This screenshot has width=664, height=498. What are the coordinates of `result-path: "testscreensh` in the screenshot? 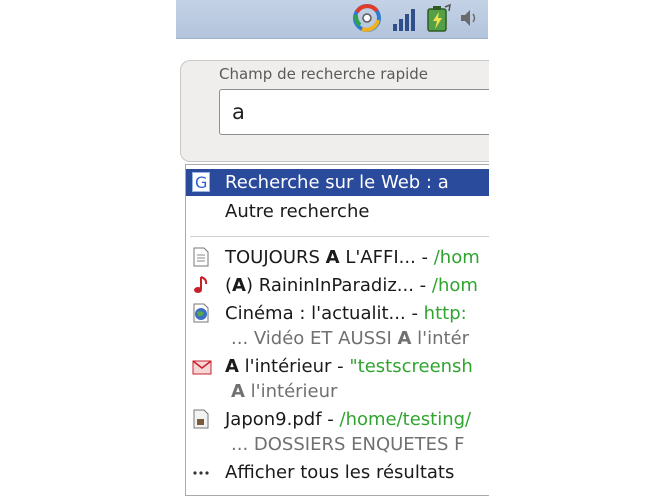 It's located at (411, 366).